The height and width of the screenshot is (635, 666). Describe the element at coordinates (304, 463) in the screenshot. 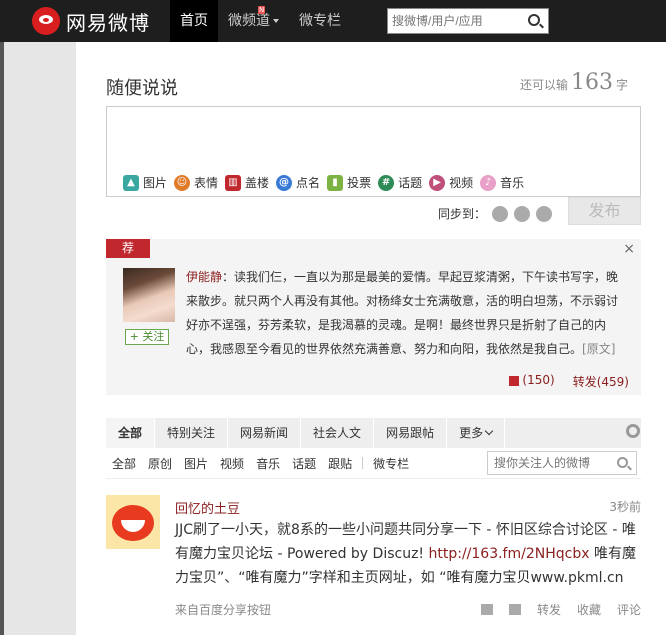

I see `subtab-topic: 话题` at that location.